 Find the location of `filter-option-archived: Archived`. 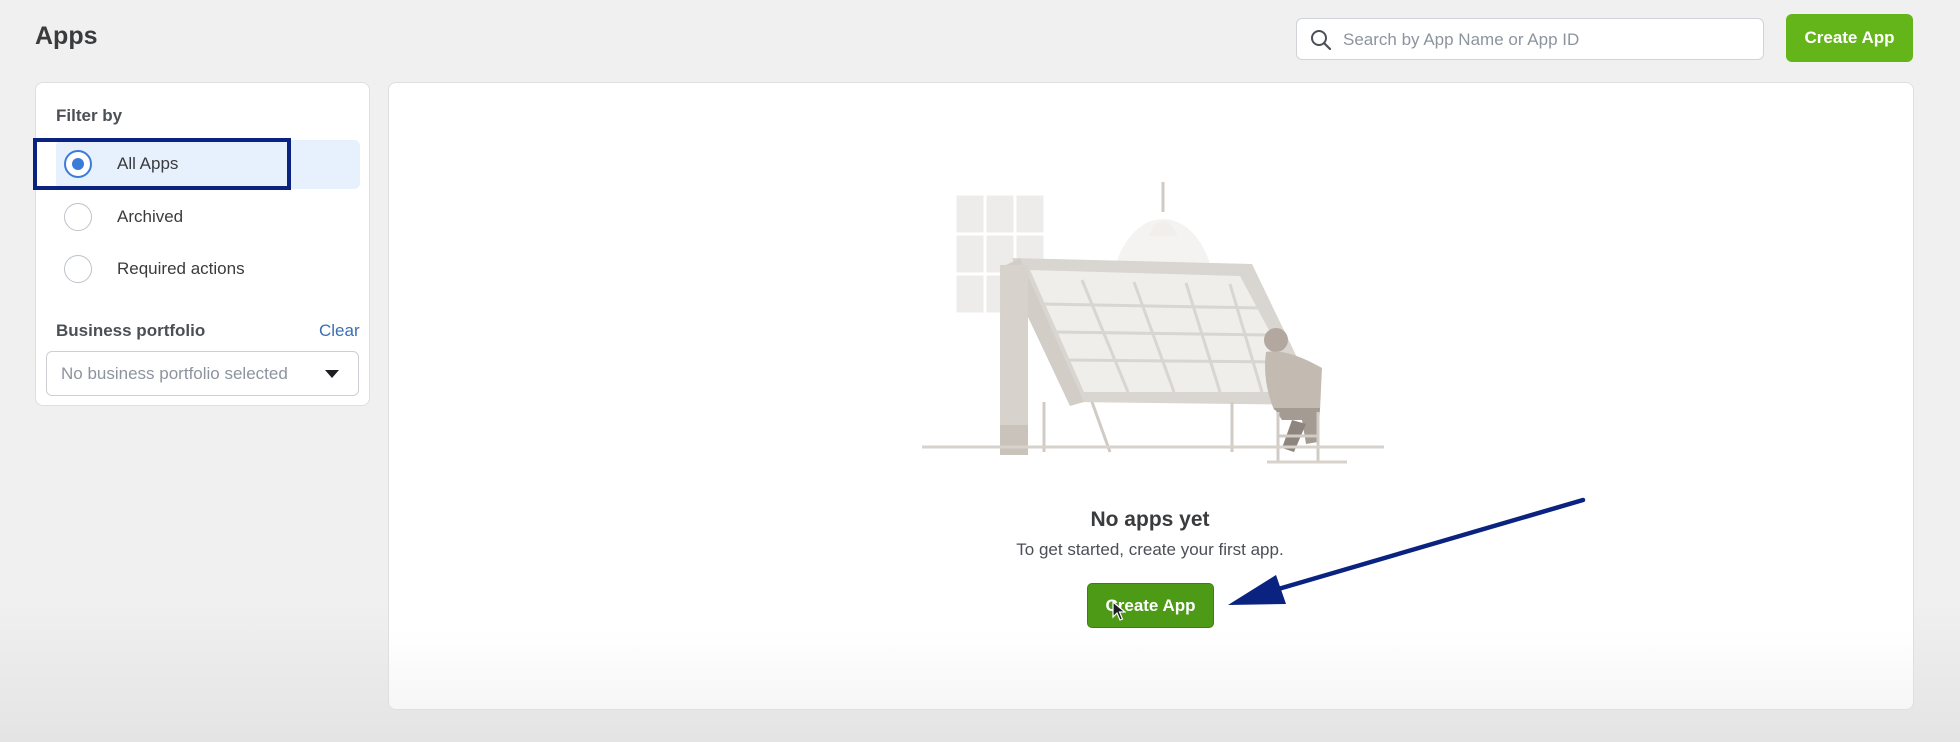

filter-option-archived: Archived is located at coordinates (208, 217).